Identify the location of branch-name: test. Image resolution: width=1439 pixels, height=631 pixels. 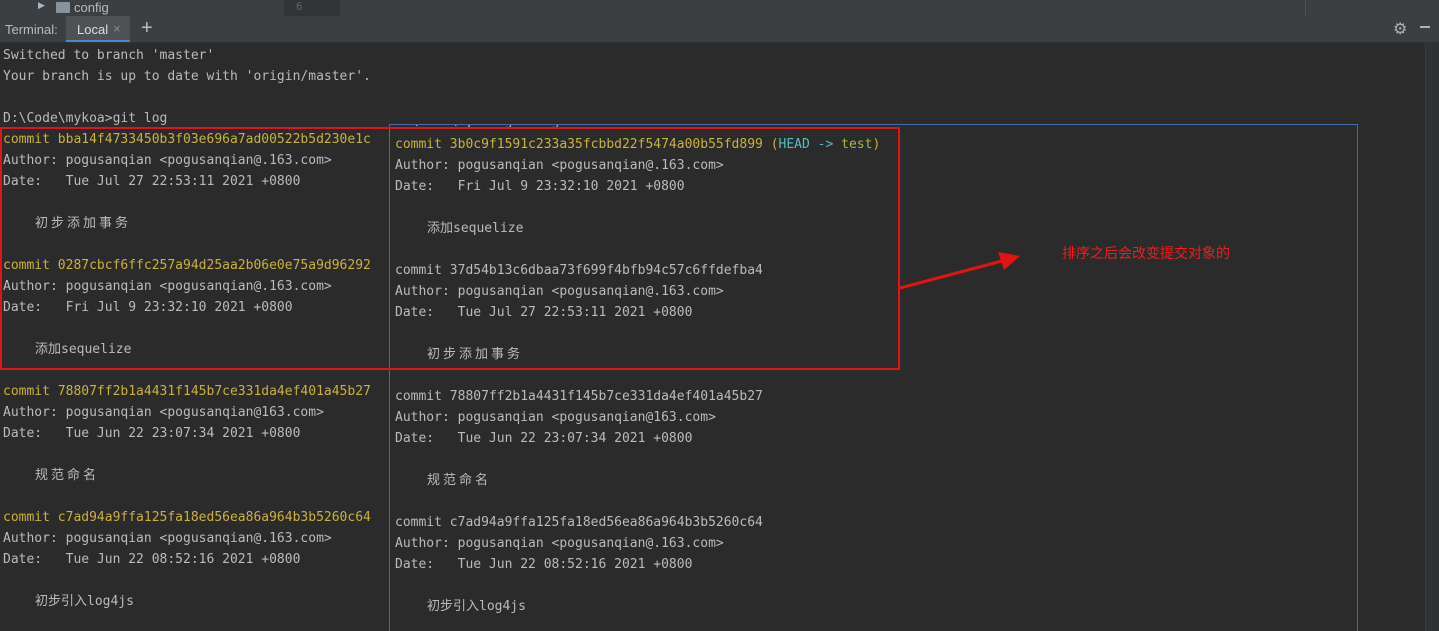
(857, 144).